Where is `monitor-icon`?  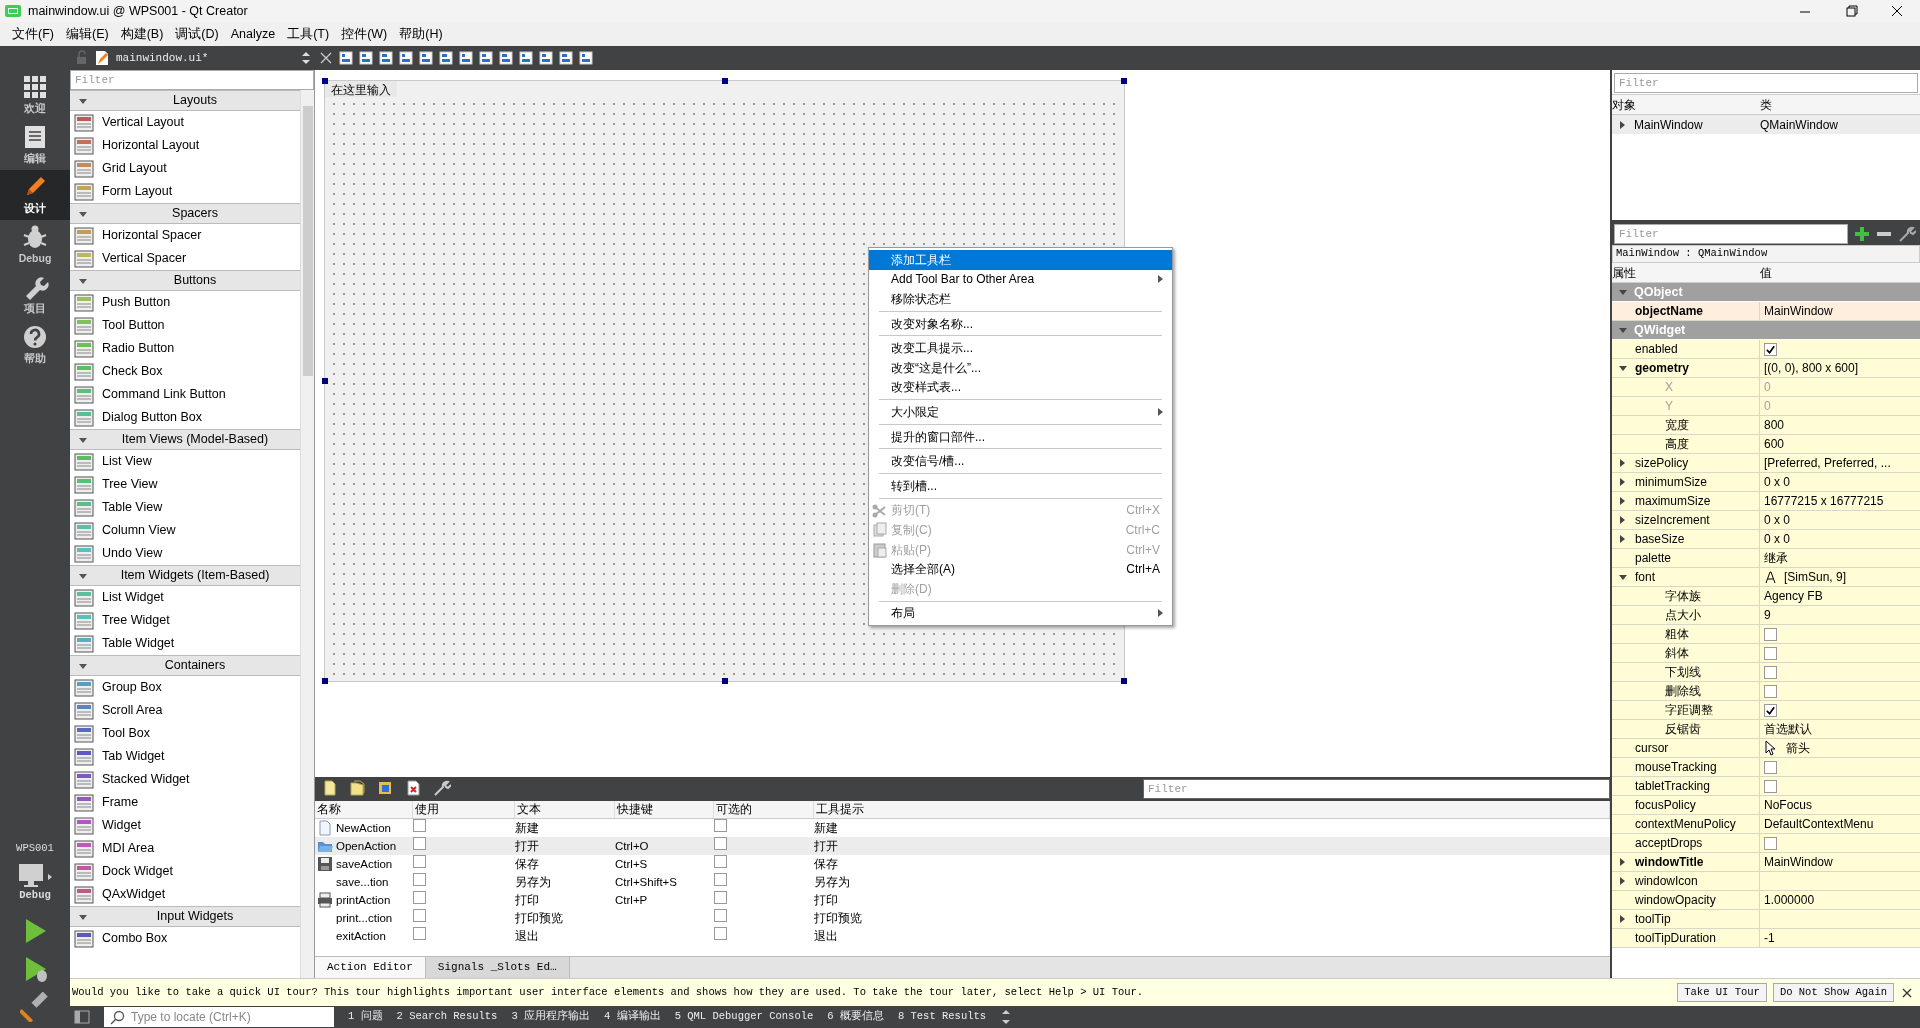
monitor-icon is located at coordinates (35, 875).